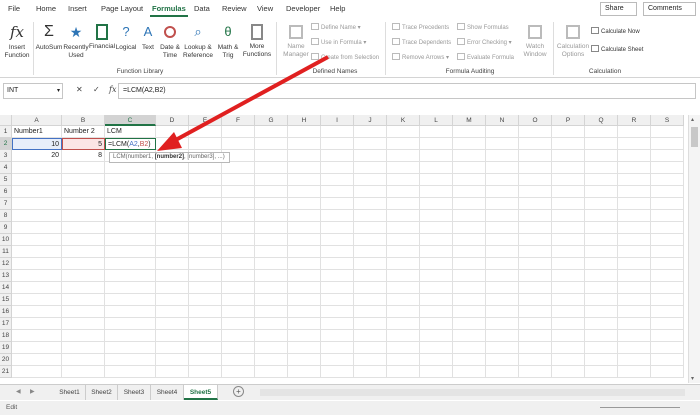 This screenshot has height=415, width=700. Describe the element at coordinates (640, 407) in the screenshot. I see `zoom-slider` at that location.